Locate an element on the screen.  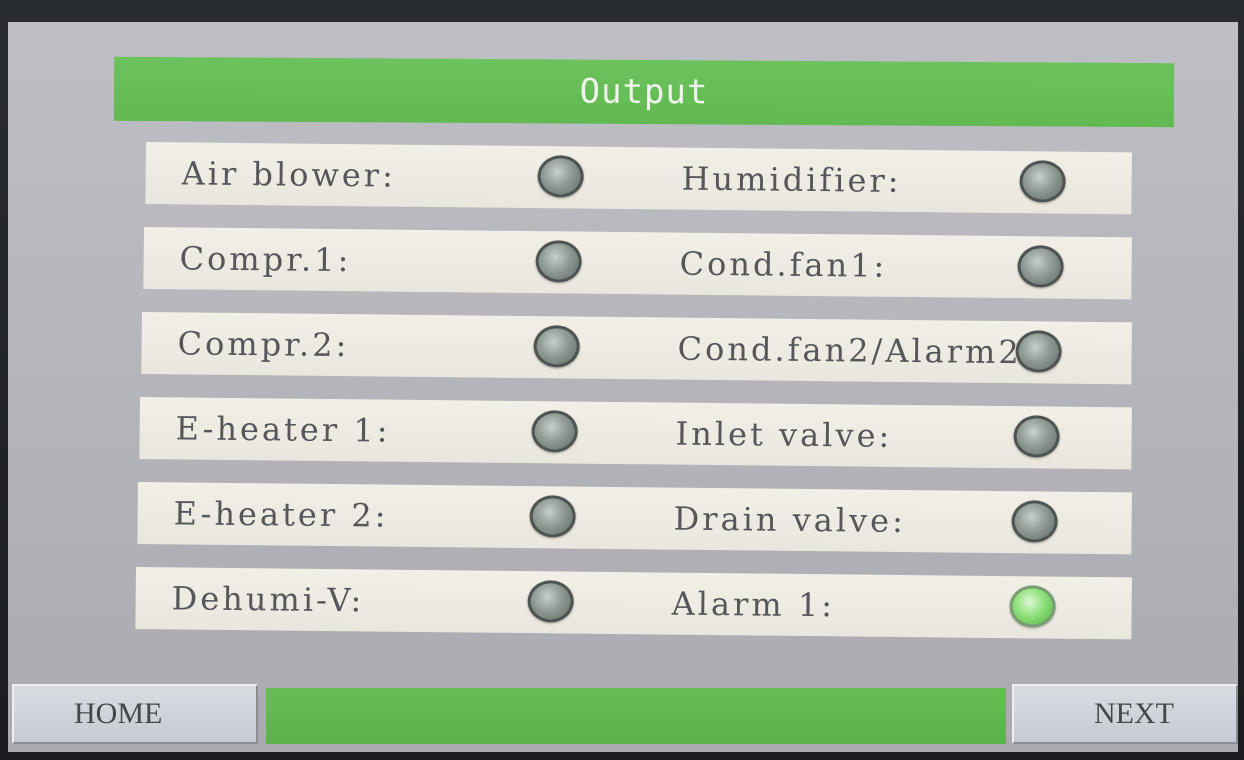
output-label-right: Inlet valve: is located at coordinates (784, 434).